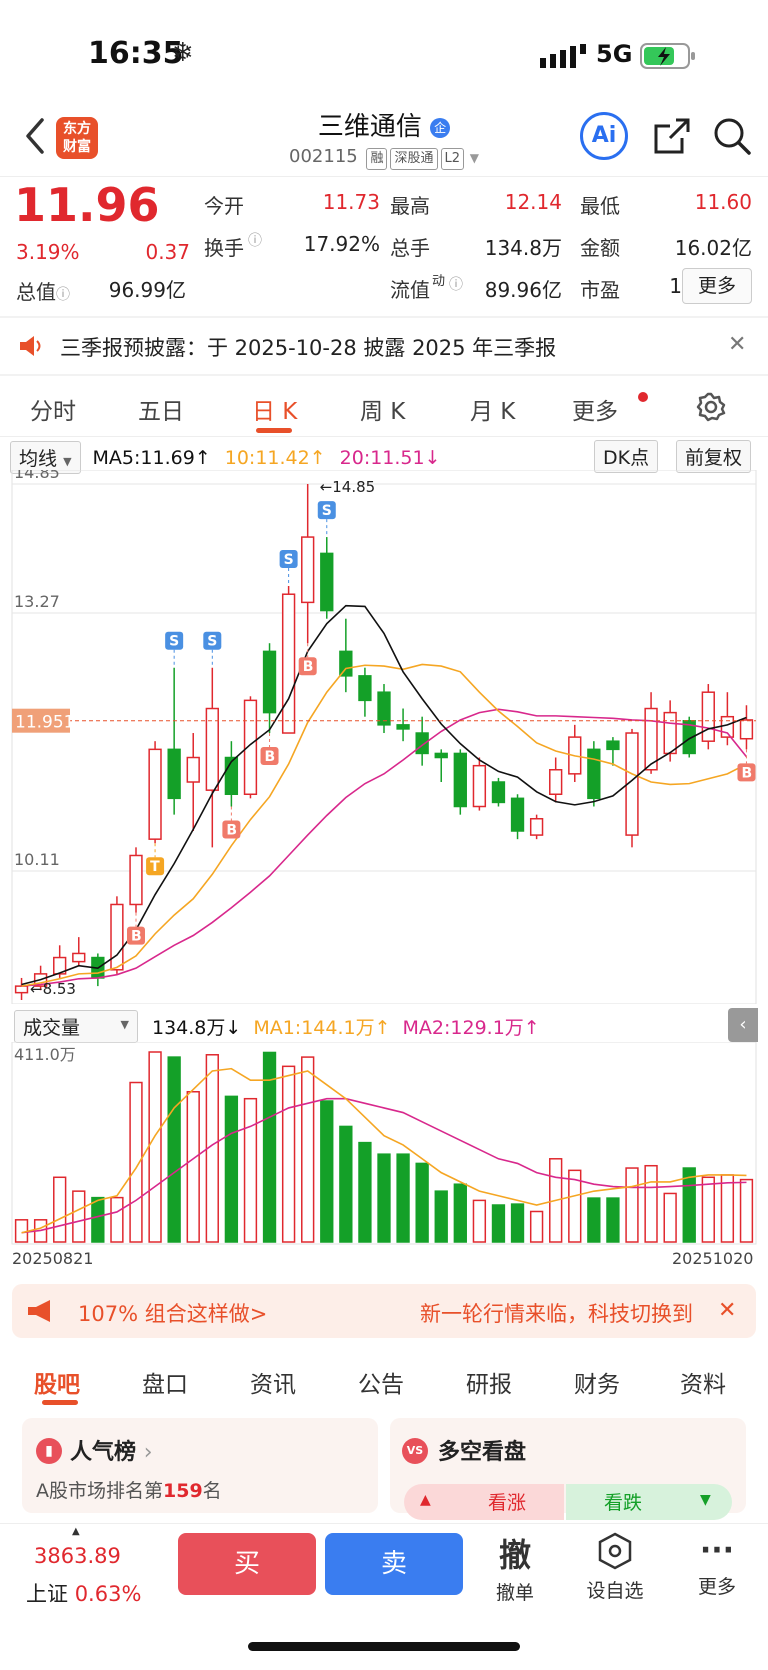  What do you see at coordinates (45, 1054) in the screenshot?
I see `volume-max-label: 411.0万` at bounding box center [45, 1054].